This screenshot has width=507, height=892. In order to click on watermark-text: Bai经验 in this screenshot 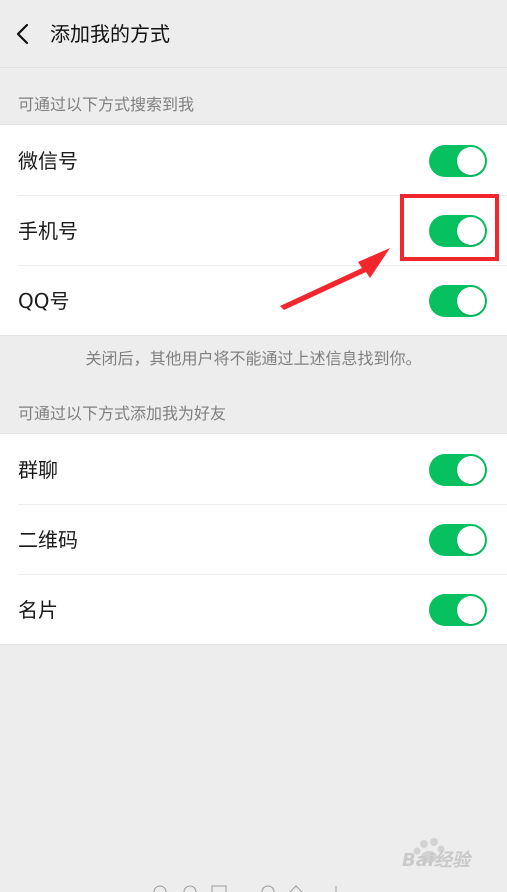, I will do `click(436, 860)`.